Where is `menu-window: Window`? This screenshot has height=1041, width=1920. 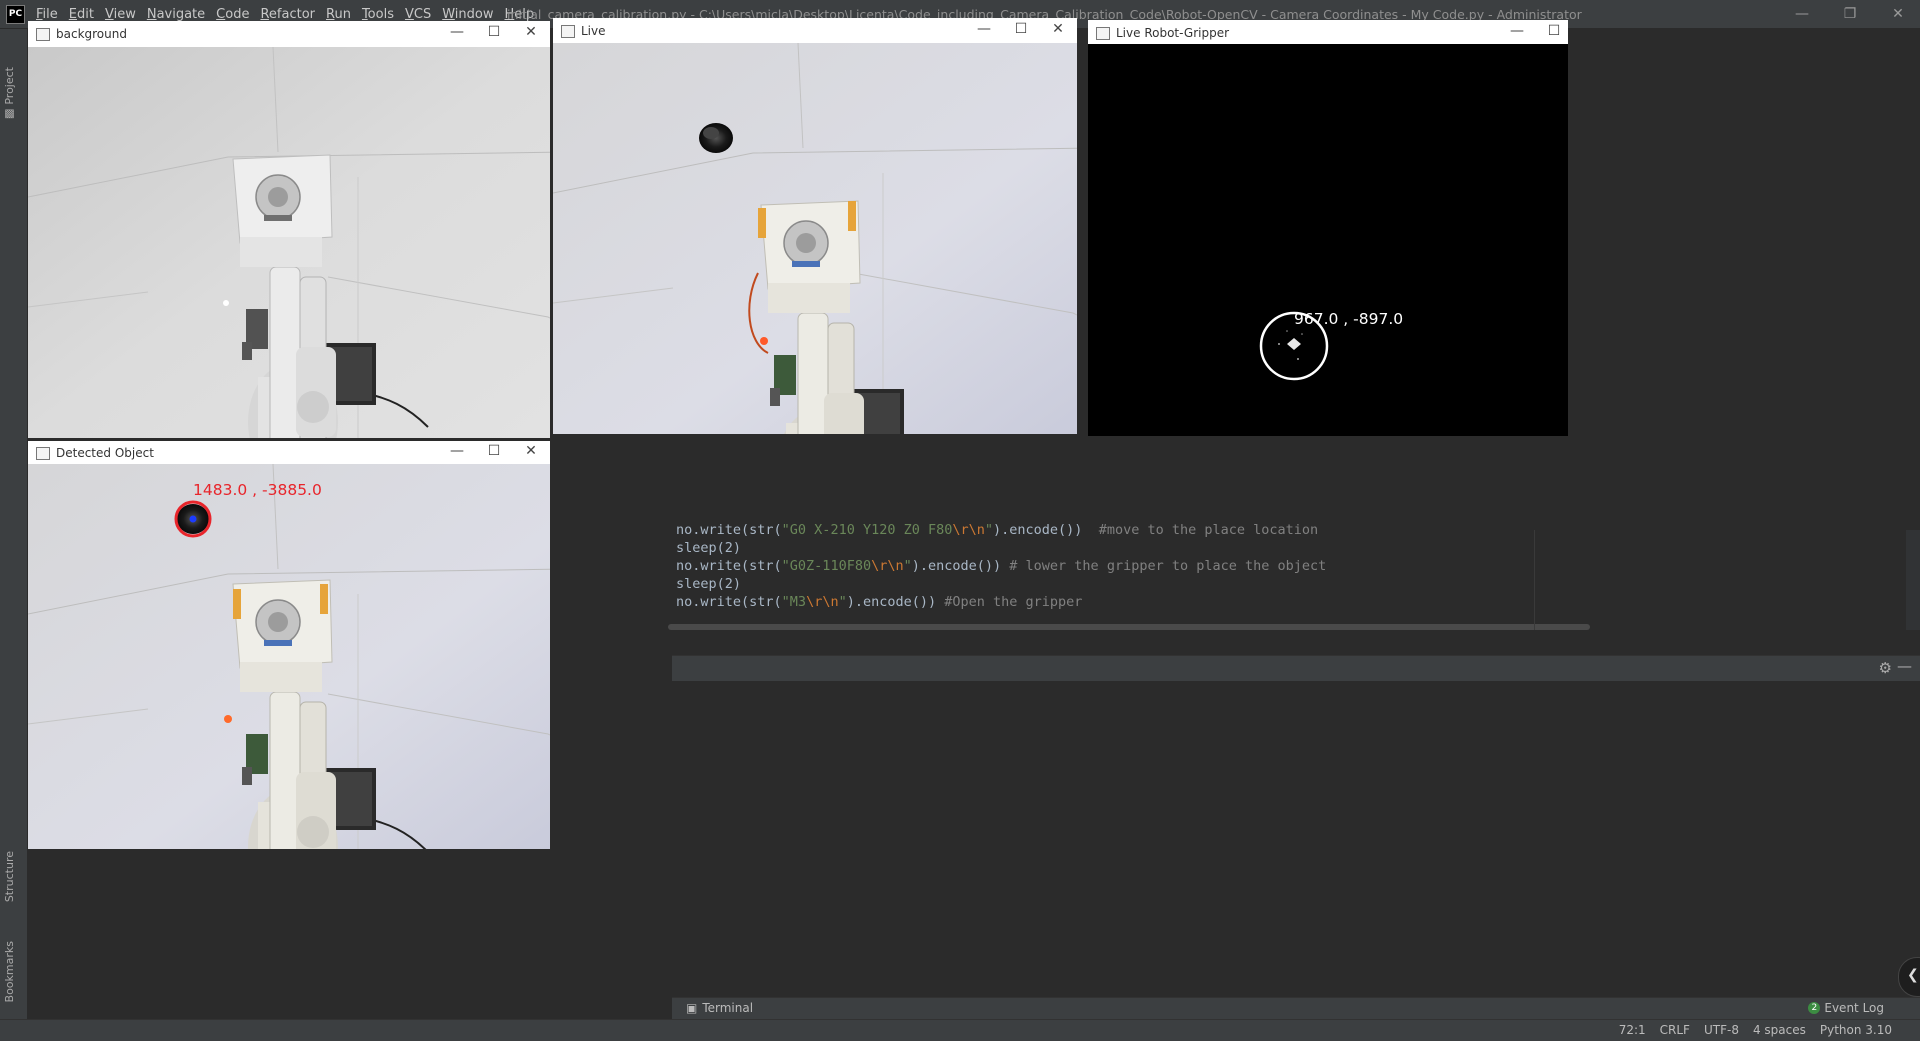 menu-window: Window is located at coordinates (467, 14).